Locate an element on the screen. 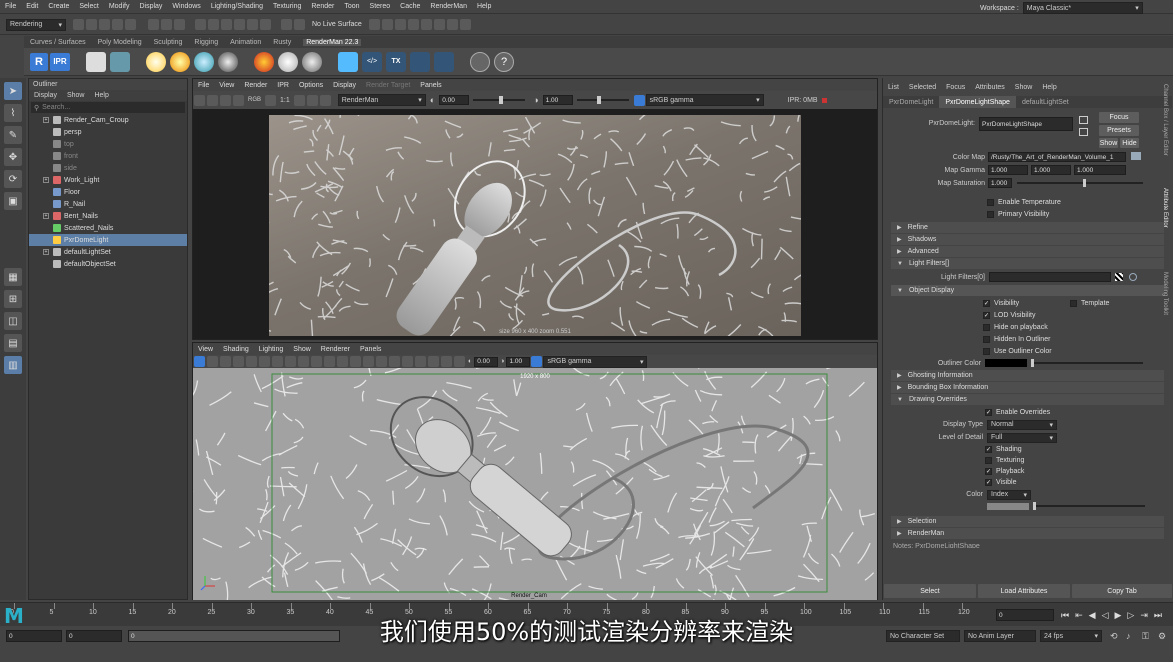 The height and width of the screenshot is (662, 1173). xray-joints-icon is located at coordinates (459, 361).